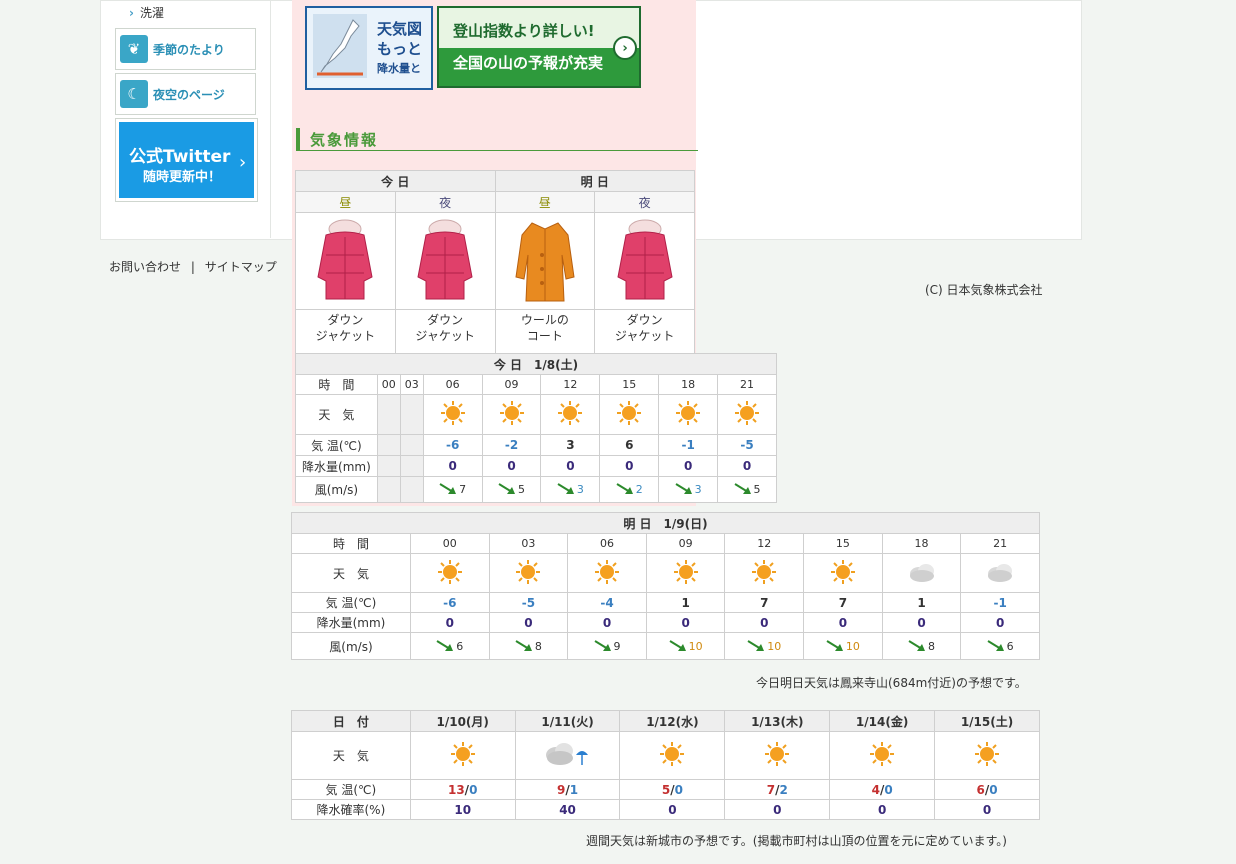 This screenshot has width=1236, height=864. I want to click on sitemap-link: サイトマップ, so click(241, 267).